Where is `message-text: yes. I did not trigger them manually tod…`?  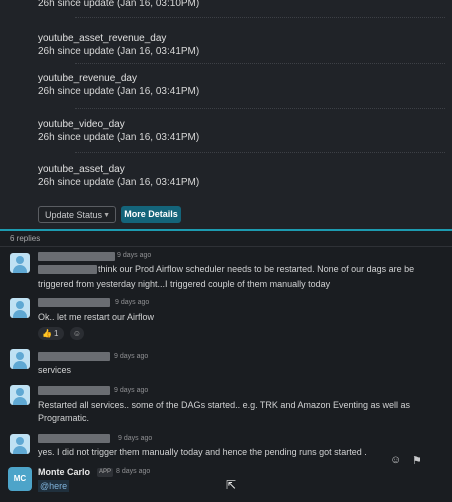 message-text: yes. I did not trigger them manually tod… is located at coordinates (202, 452).